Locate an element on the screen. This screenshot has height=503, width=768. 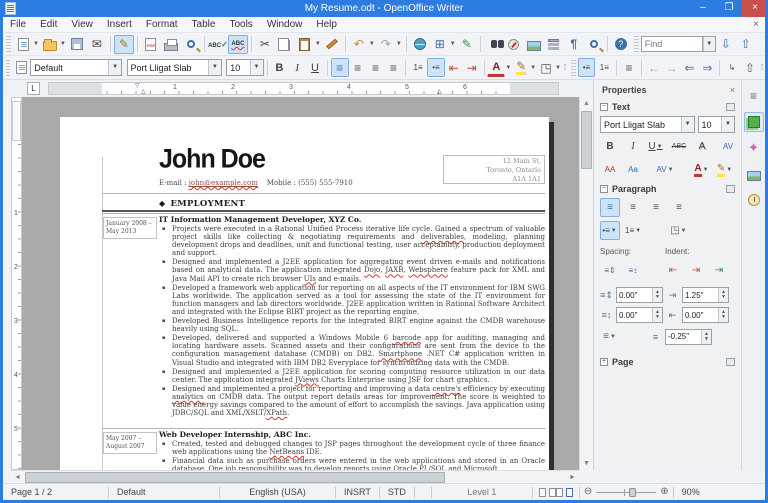
auto-spellcheck-button: ABC is located at coordinates (237, 44).